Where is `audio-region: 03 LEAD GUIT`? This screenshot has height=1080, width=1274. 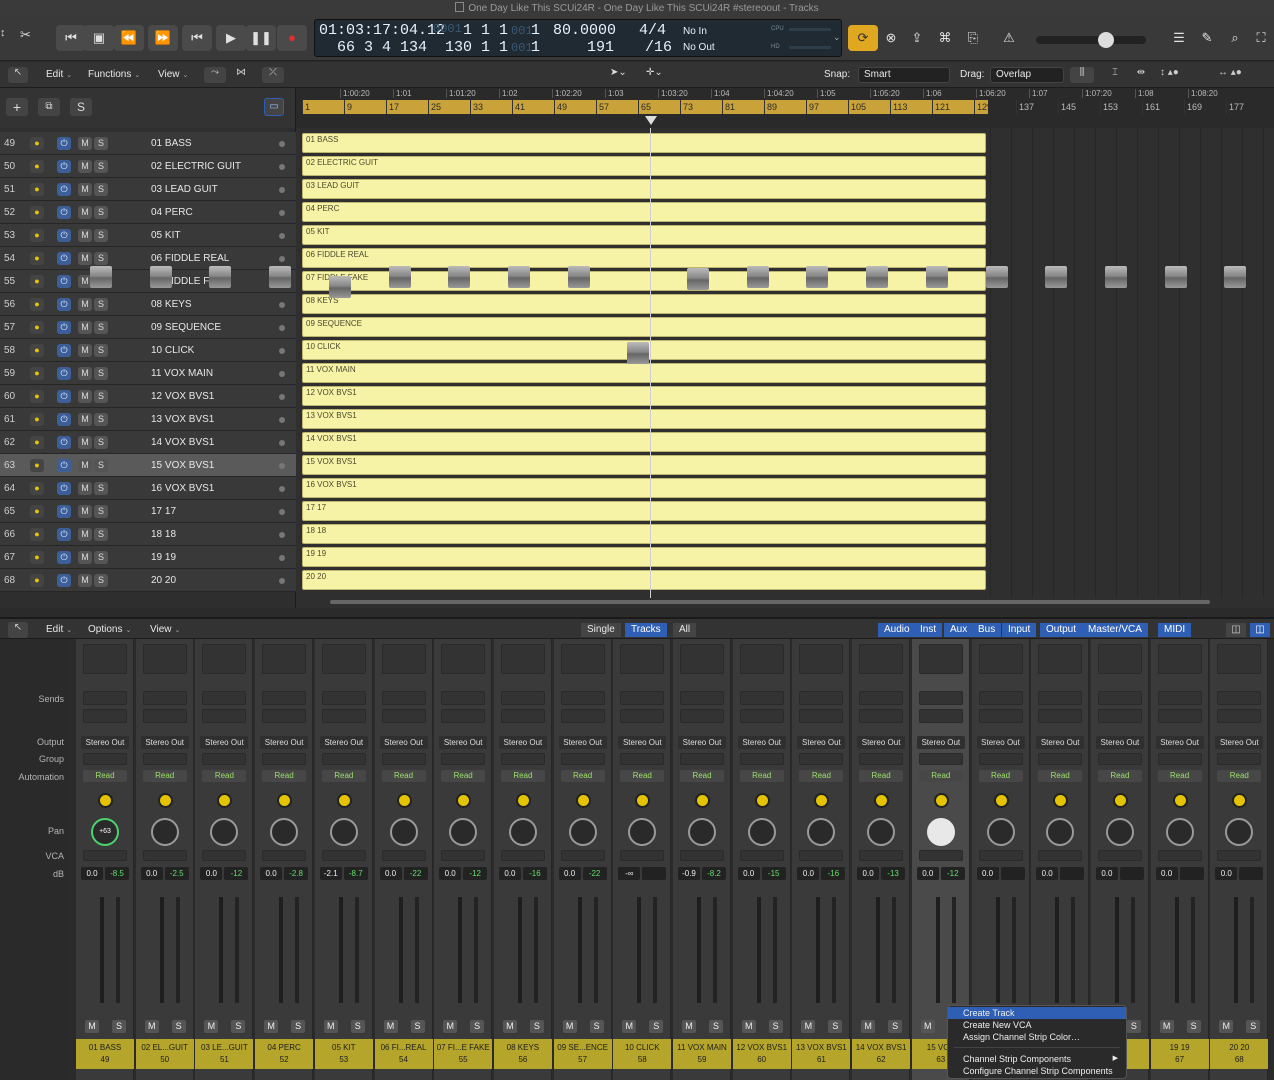
audio-region: 03 LEAD GUIT is located at coordinates (644, 189).